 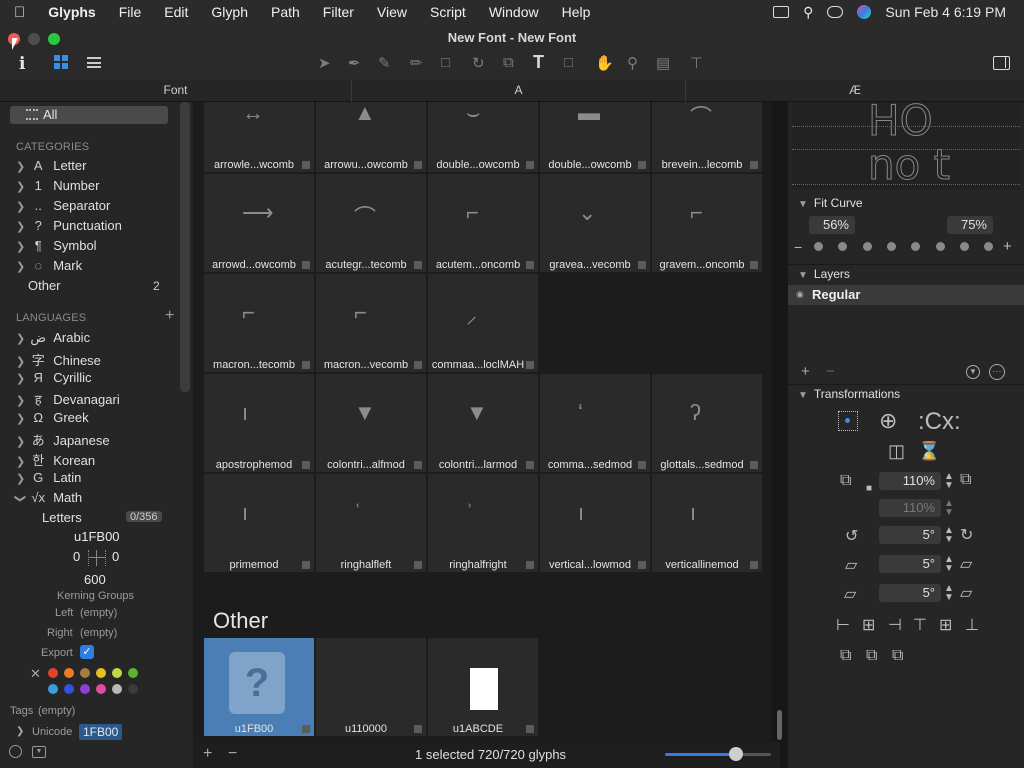 I want to click on category-symbol: ❯ ¶ Symbol, so click(x=56, y=245).